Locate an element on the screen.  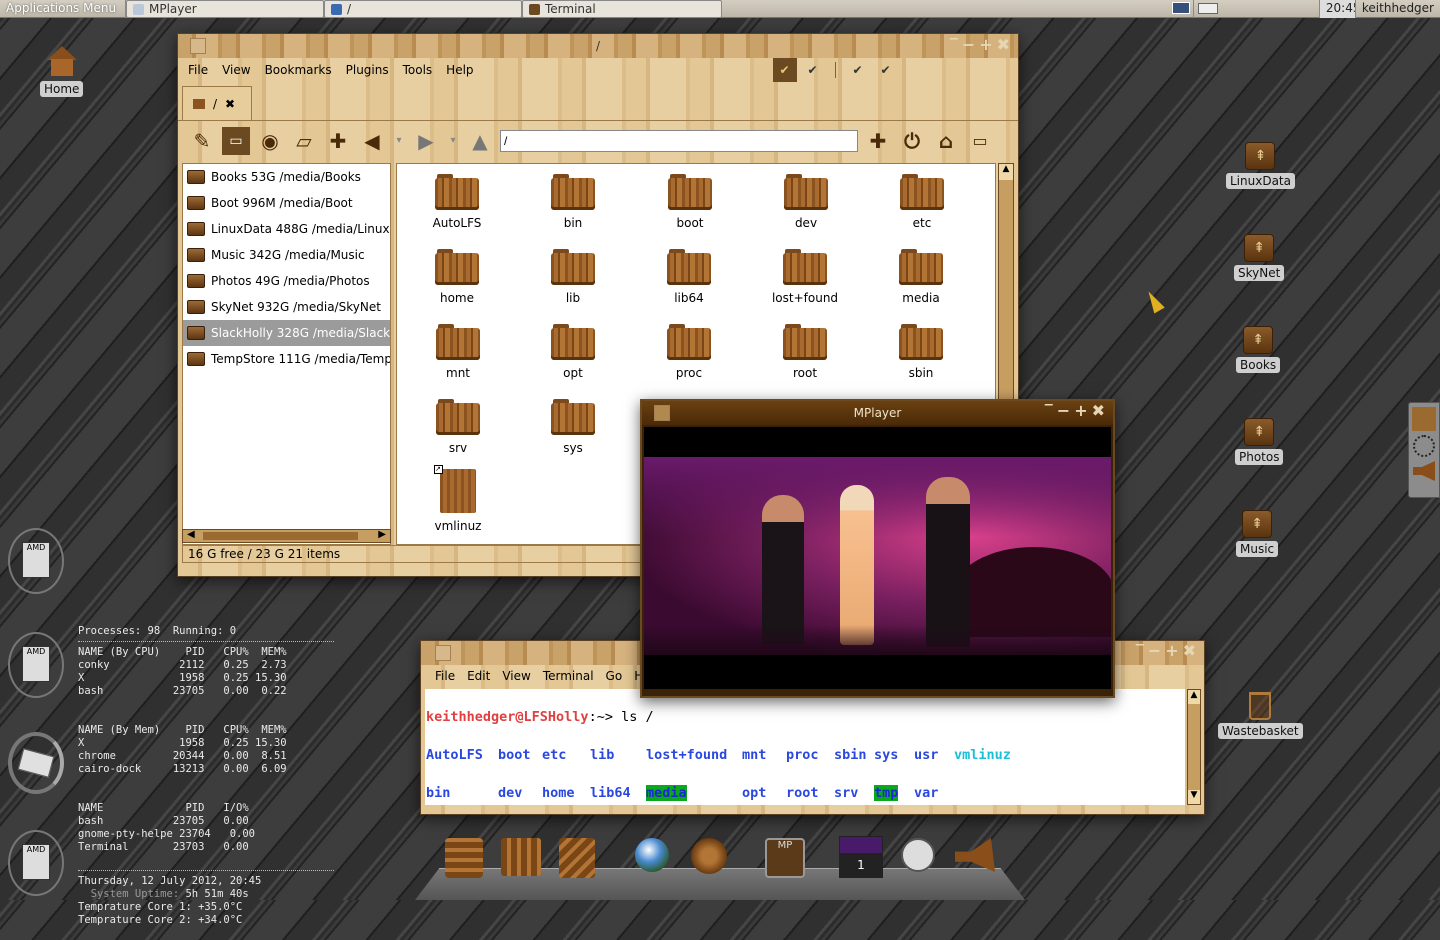
menu-go: Go is located at coordinates (614, 676).